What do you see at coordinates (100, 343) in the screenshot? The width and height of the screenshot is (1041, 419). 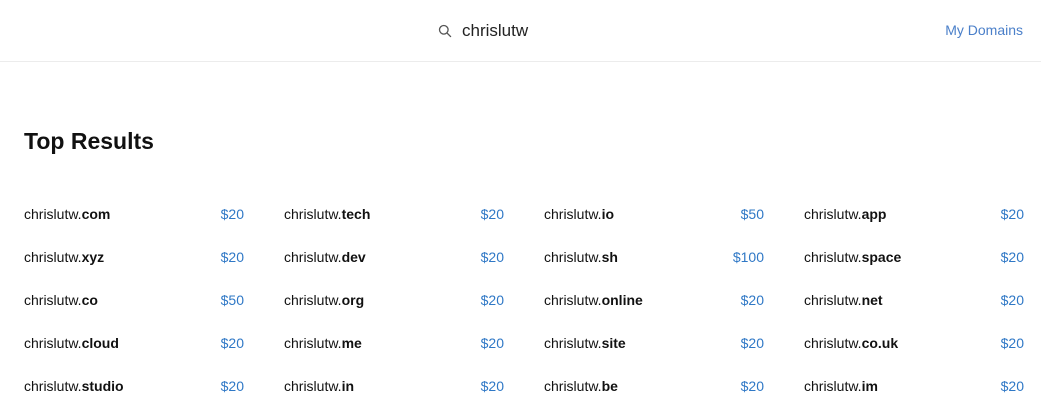 I see `domain-tld: cloud` at bounding box center [100, 343].